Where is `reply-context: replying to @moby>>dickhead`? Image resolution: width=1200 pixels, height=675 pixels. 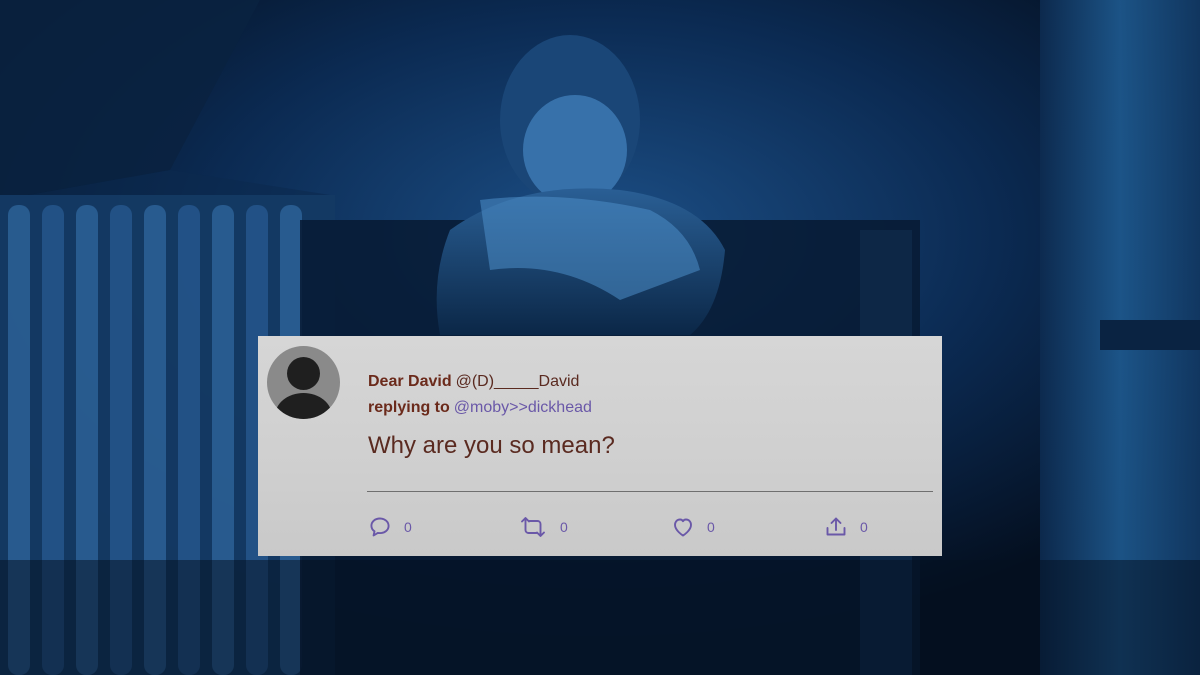 reply-context: replying to @moby>>dickhead is located at coordinates (480, 408).